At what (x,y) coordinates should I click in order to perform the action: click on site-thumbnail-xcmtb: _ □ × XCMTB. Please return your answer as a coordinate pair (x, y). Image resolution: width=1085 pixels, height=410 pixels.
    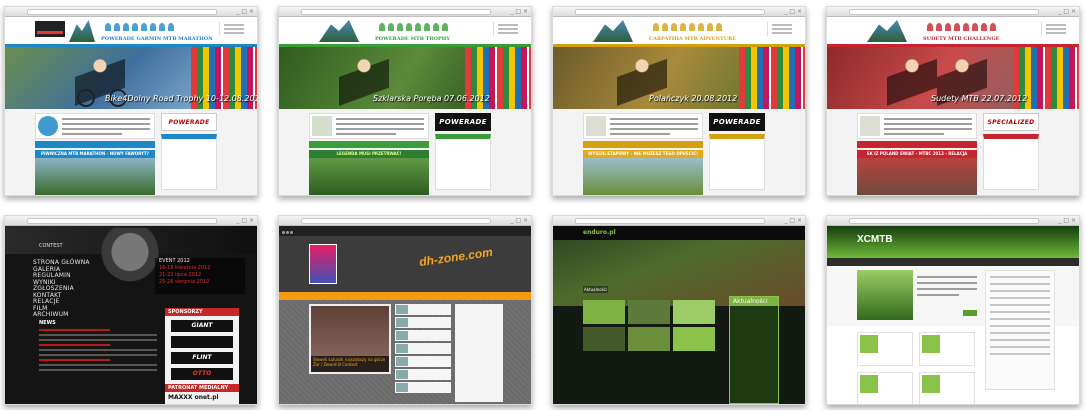
    Looking at the image, I should click on (953, 310).